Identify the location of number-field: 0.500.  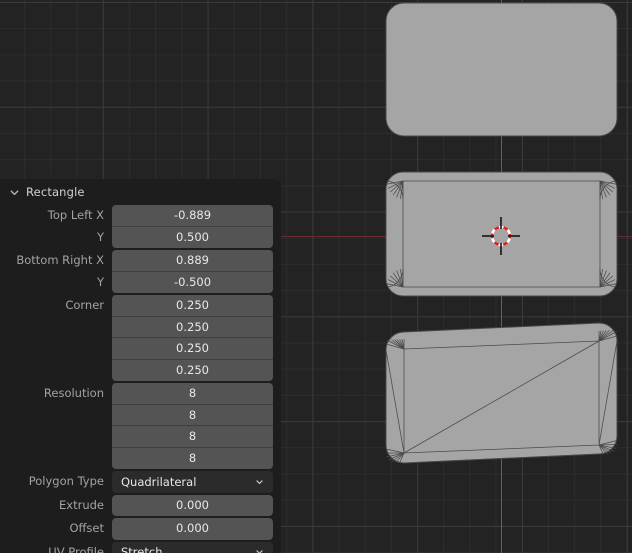
(192, 237).